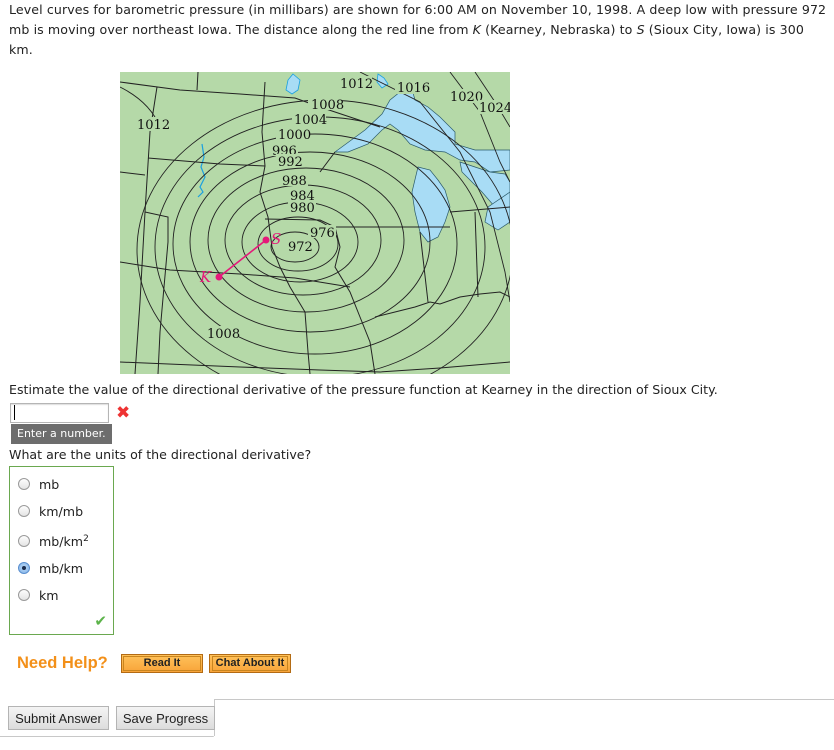  What do you see at coordinates (290, 162) in the screenshot?
I see `contour-label: 992` at bounding box center [290, 162].